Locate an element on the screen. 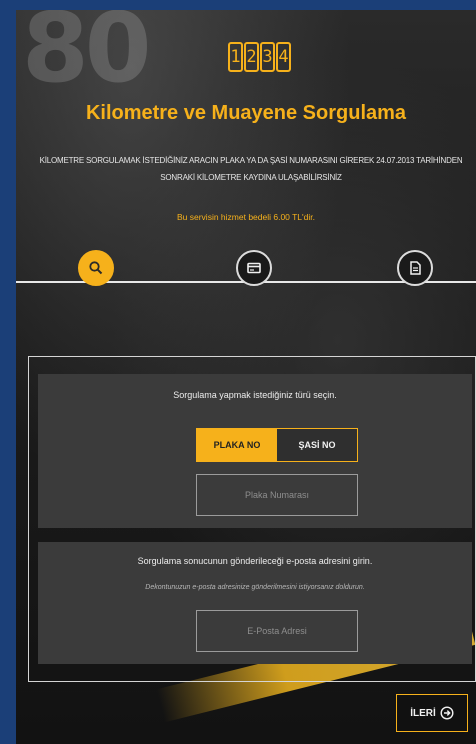 This screenshot has width=476, height=744. next-button-label: İLERİ is located at coordinates (423, 713).